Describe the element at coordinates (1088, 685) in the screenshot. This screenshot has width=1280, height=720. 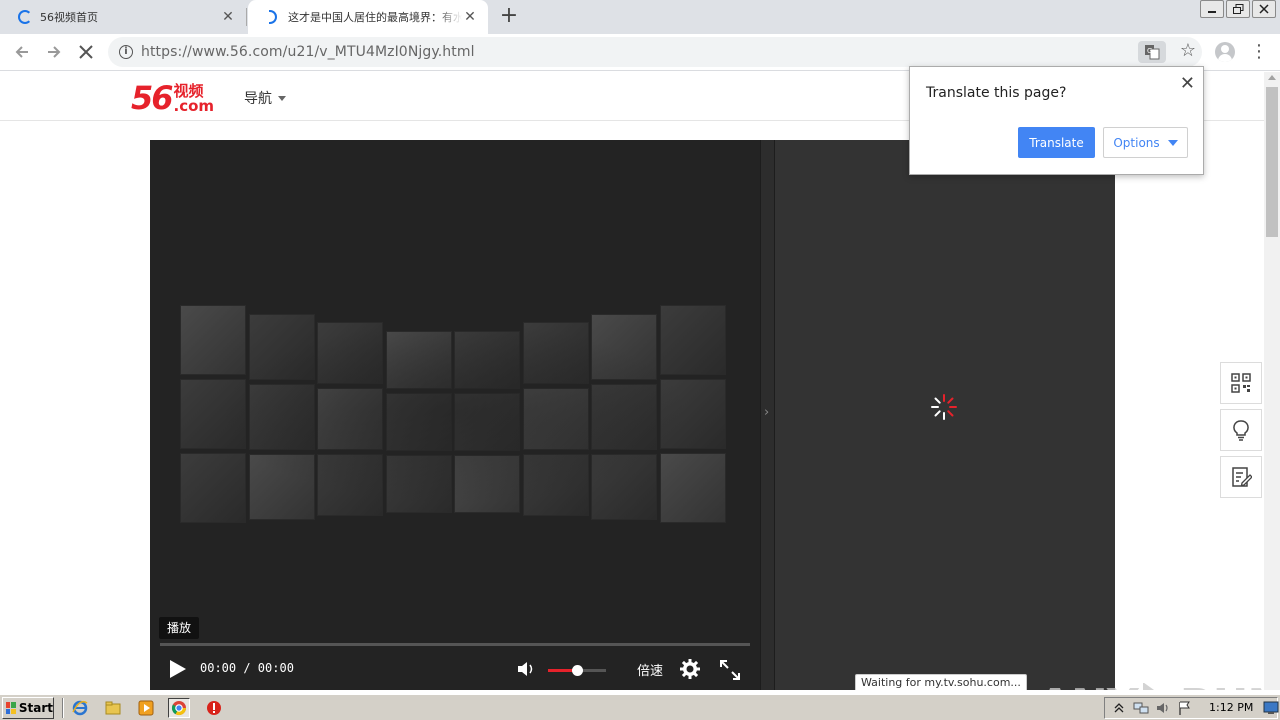
I see `watermark-left: ANY` at that location.